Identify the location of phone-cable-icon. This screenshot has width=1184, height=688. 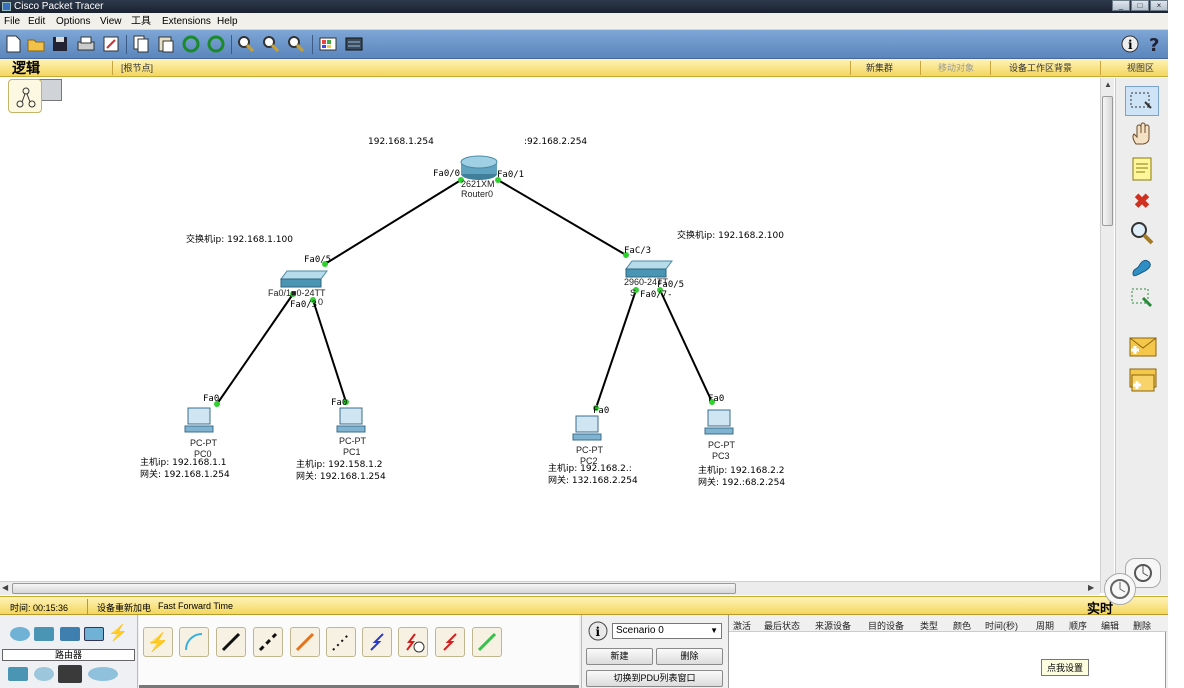
(341, 642).